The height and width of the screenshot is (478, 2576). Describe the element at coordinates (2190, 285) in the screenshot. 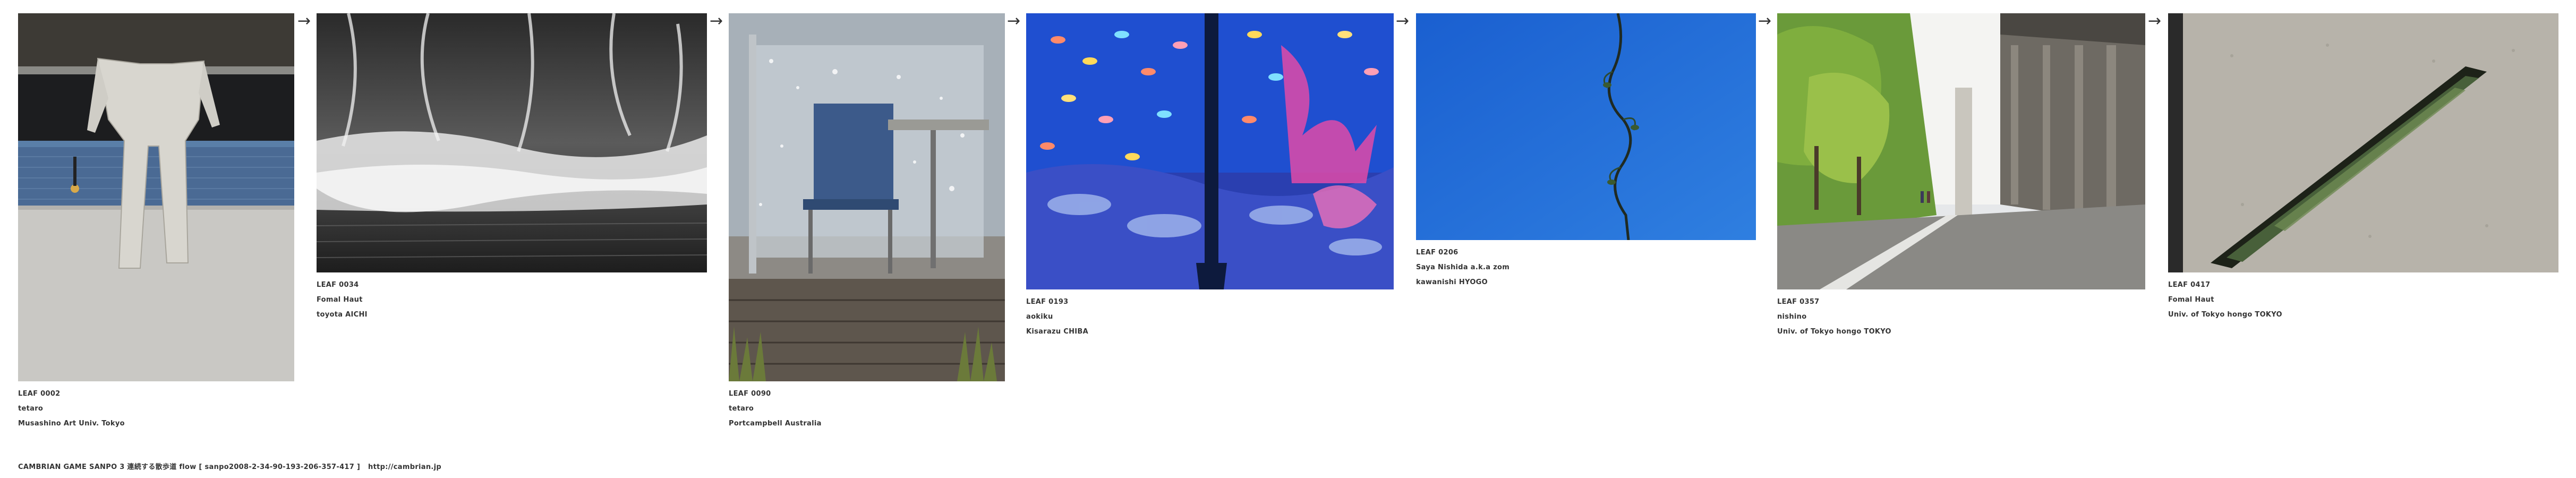

I see `leaf-id: LEAF 0417` at that location.